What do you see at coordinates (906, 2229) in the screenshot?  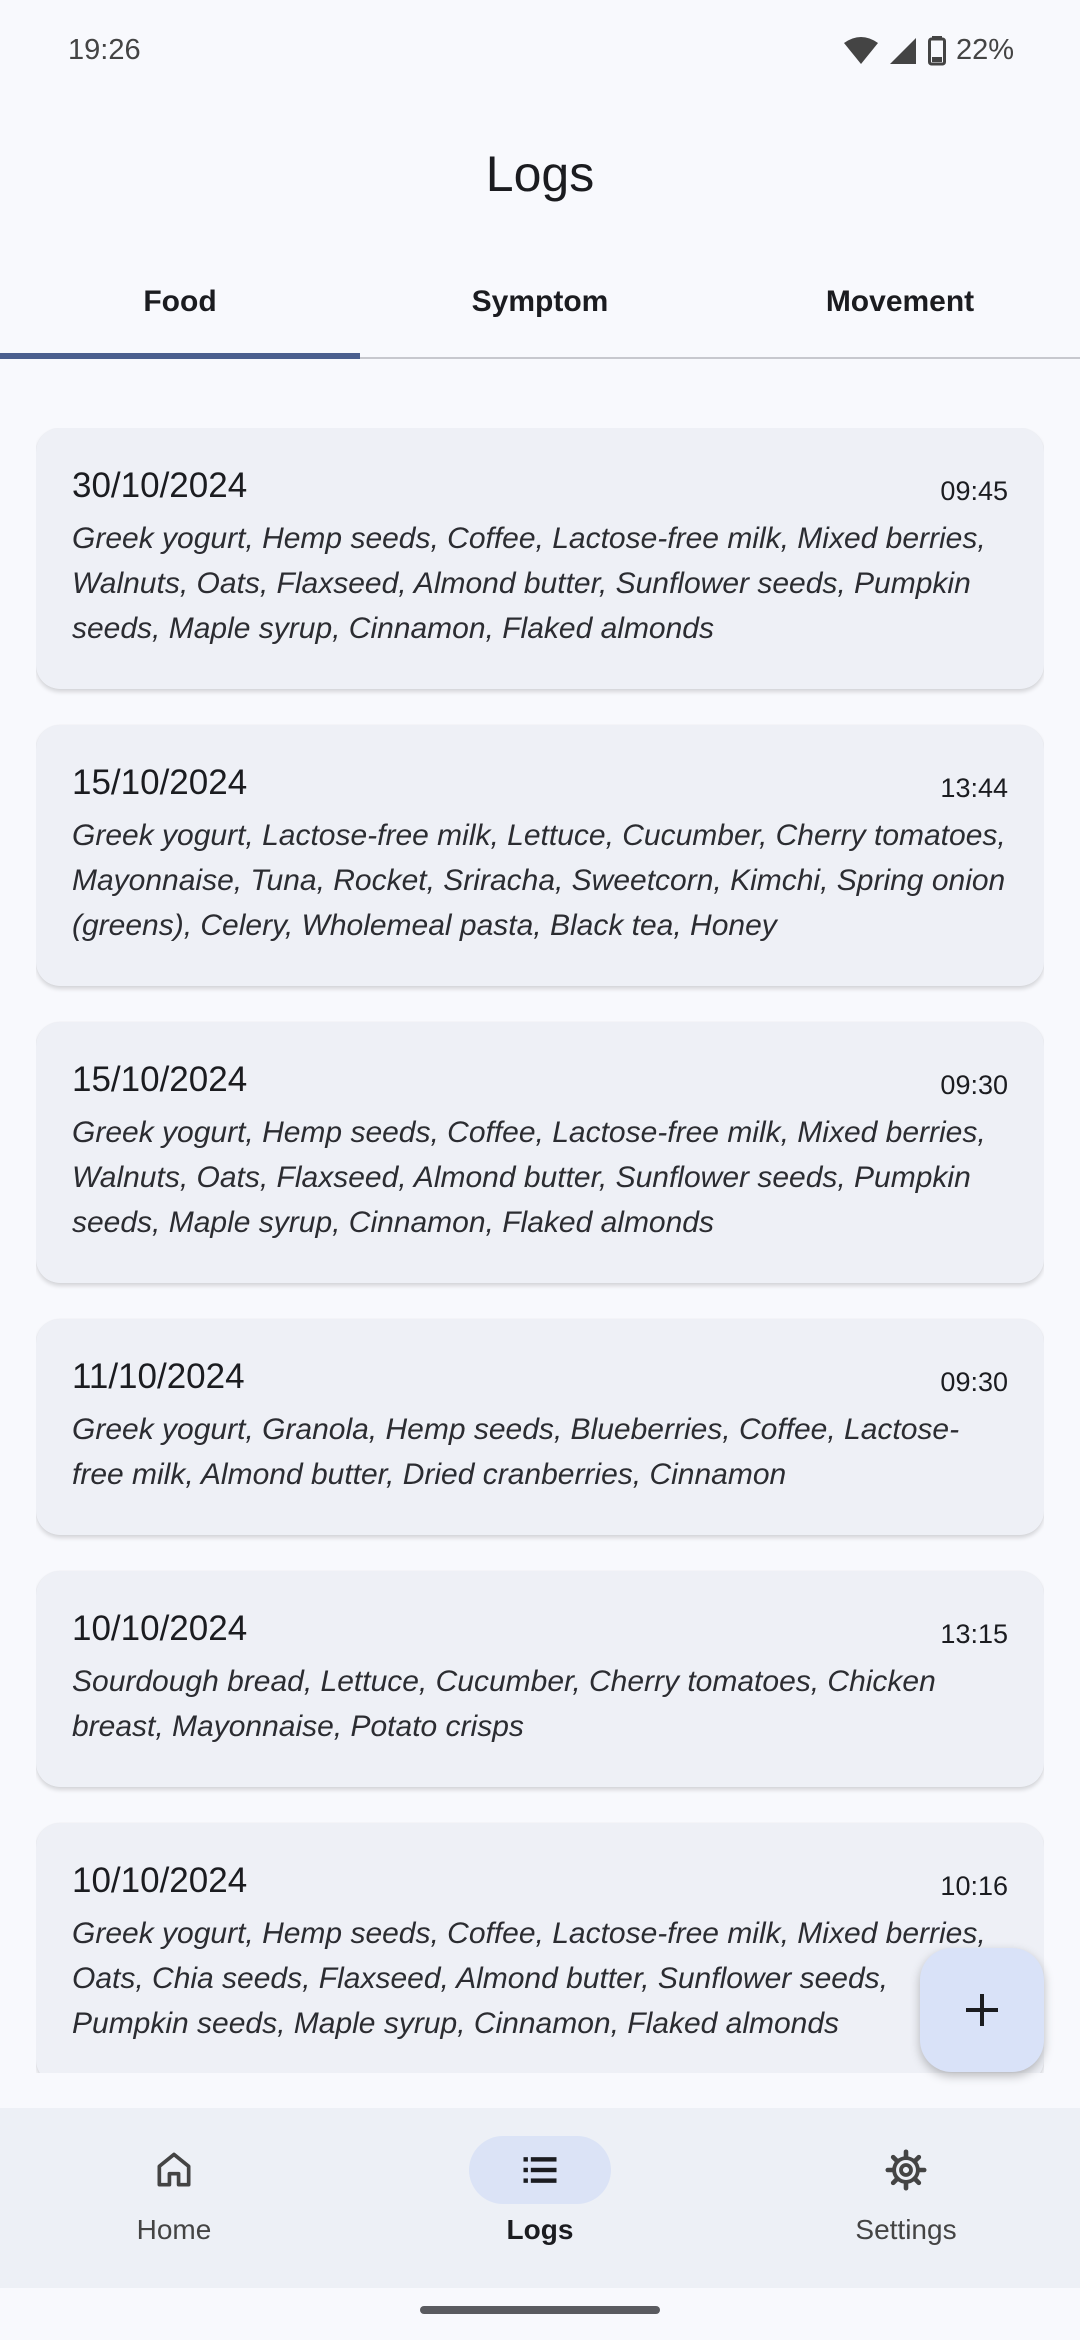 I see `nav-settings-label: Settings` at bounding box center [906, 2229].